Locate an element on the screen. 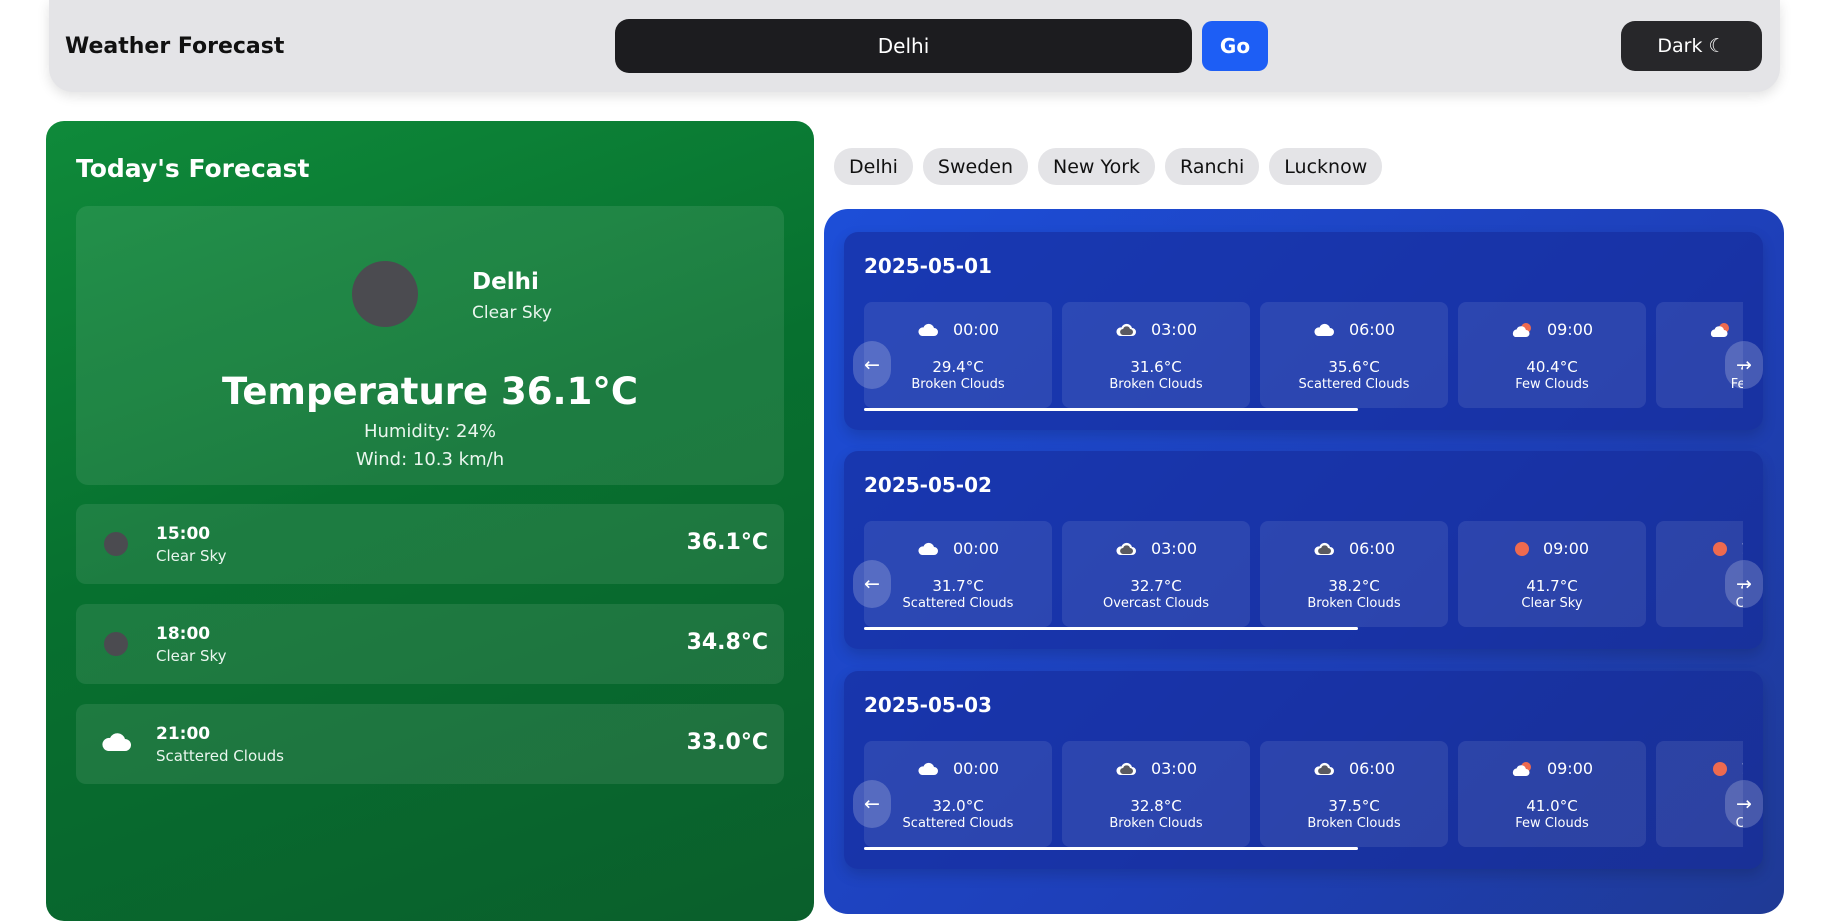  hourly-forecast-slot: 00:00 29.4°C Broken Clouds is located at coordinates (958, 355).